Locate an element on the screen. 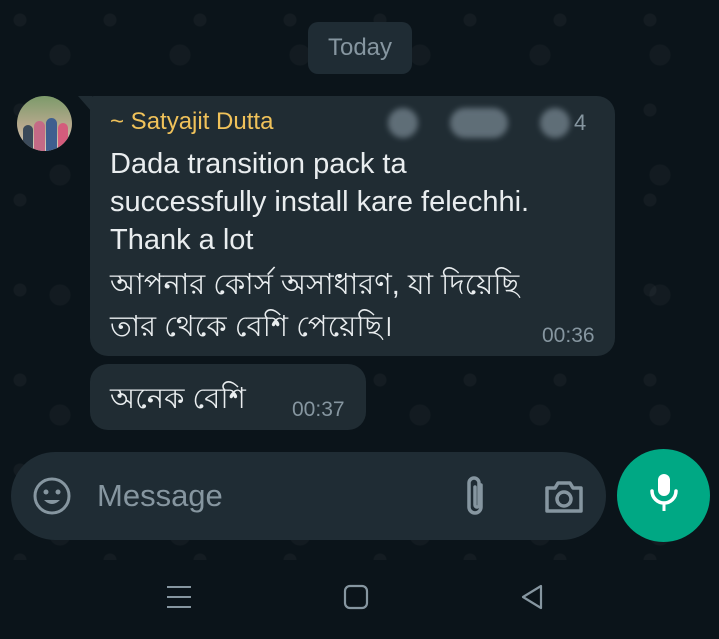 The height and width of the screenshot is (639, 719). mic-icon is located at coordinates (664, 495).